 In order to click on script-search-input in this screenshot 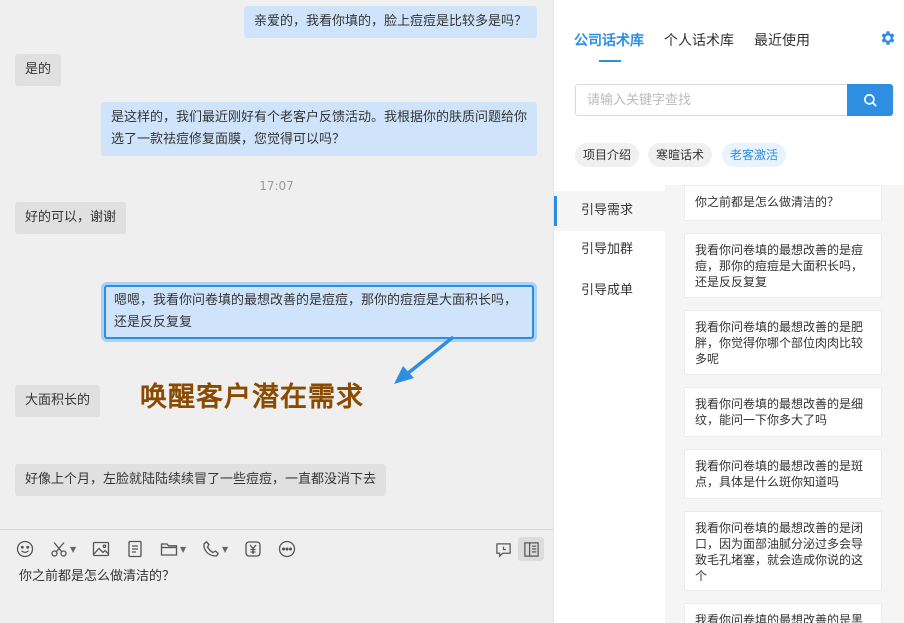, I will do `click(711, 100)`.